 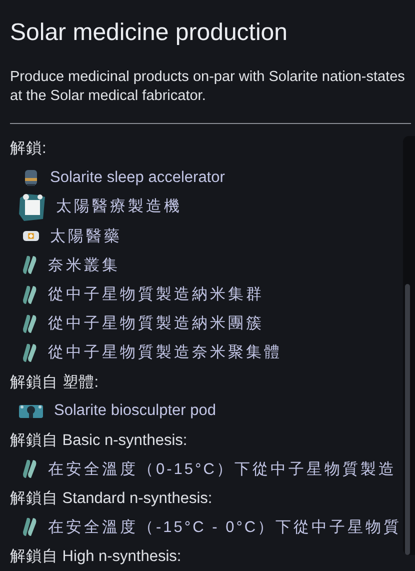 I want to click on section-heading: 解鎖自 塑體:, so click(x=55, y=382).